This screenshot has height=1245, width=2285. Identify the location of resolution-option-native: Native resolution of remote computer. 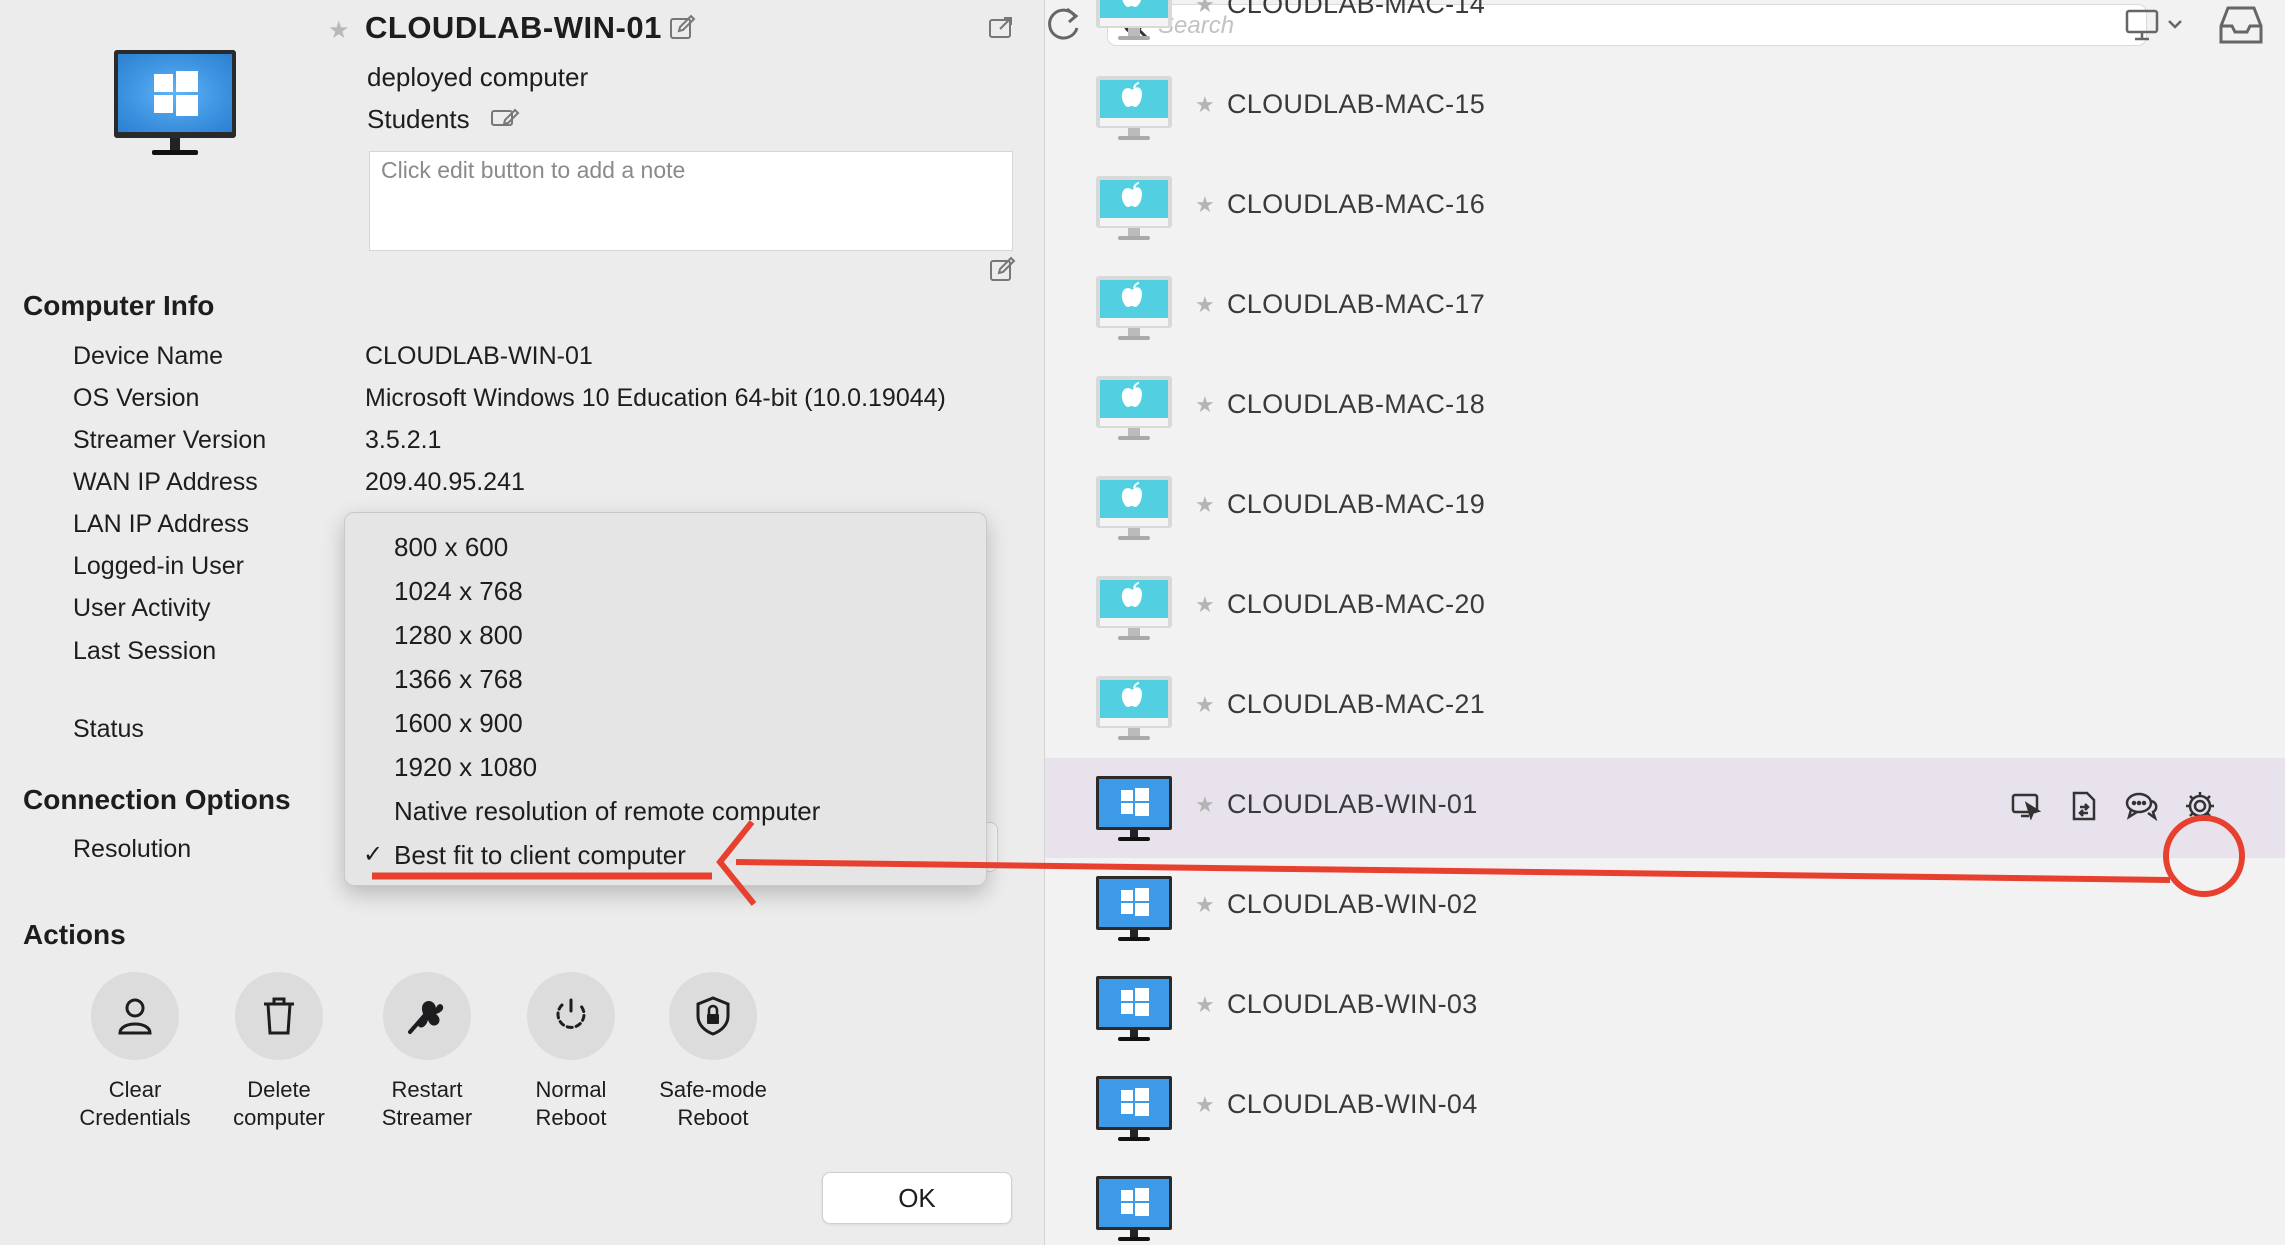
(665, 811).